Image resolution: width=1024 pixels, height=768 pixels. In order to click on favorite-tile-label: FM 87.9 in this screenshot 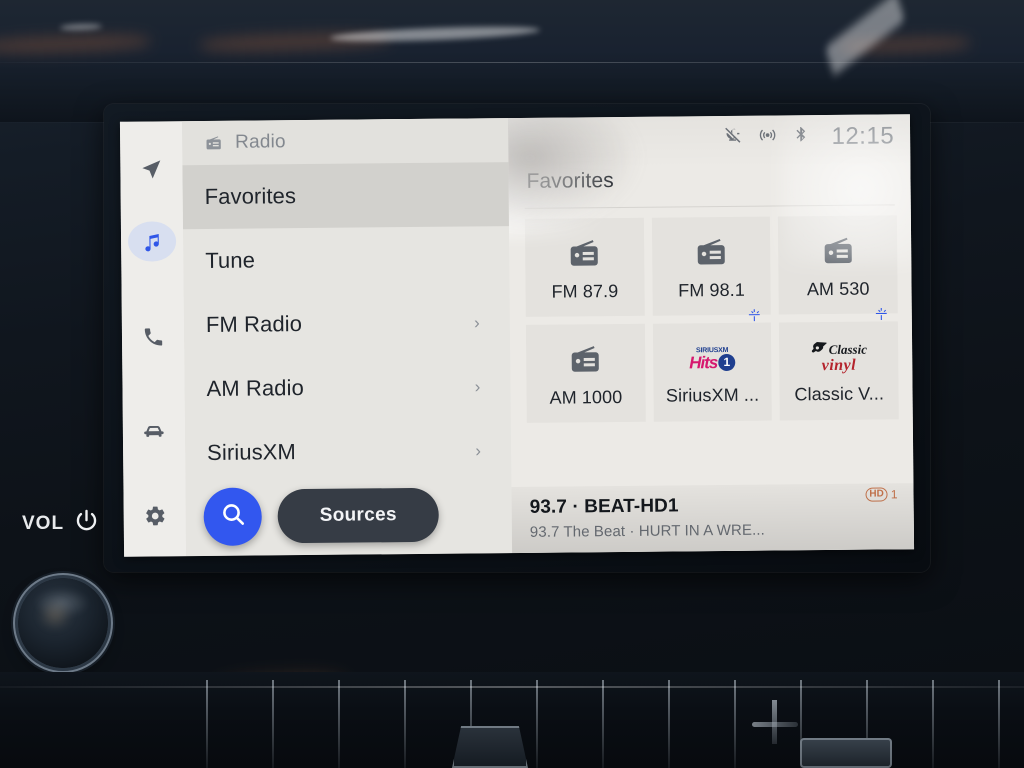, I will do `click(585, 291)`.